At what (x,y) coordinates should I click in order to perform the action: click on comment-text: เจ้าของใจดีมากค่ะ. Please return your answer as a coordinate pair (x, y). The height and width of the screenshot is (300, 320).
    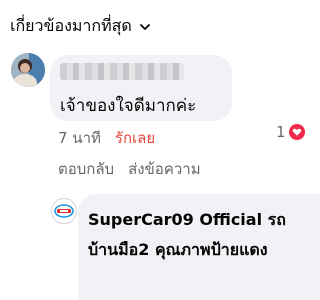
    Looking at the image, I should click on (128, 106).